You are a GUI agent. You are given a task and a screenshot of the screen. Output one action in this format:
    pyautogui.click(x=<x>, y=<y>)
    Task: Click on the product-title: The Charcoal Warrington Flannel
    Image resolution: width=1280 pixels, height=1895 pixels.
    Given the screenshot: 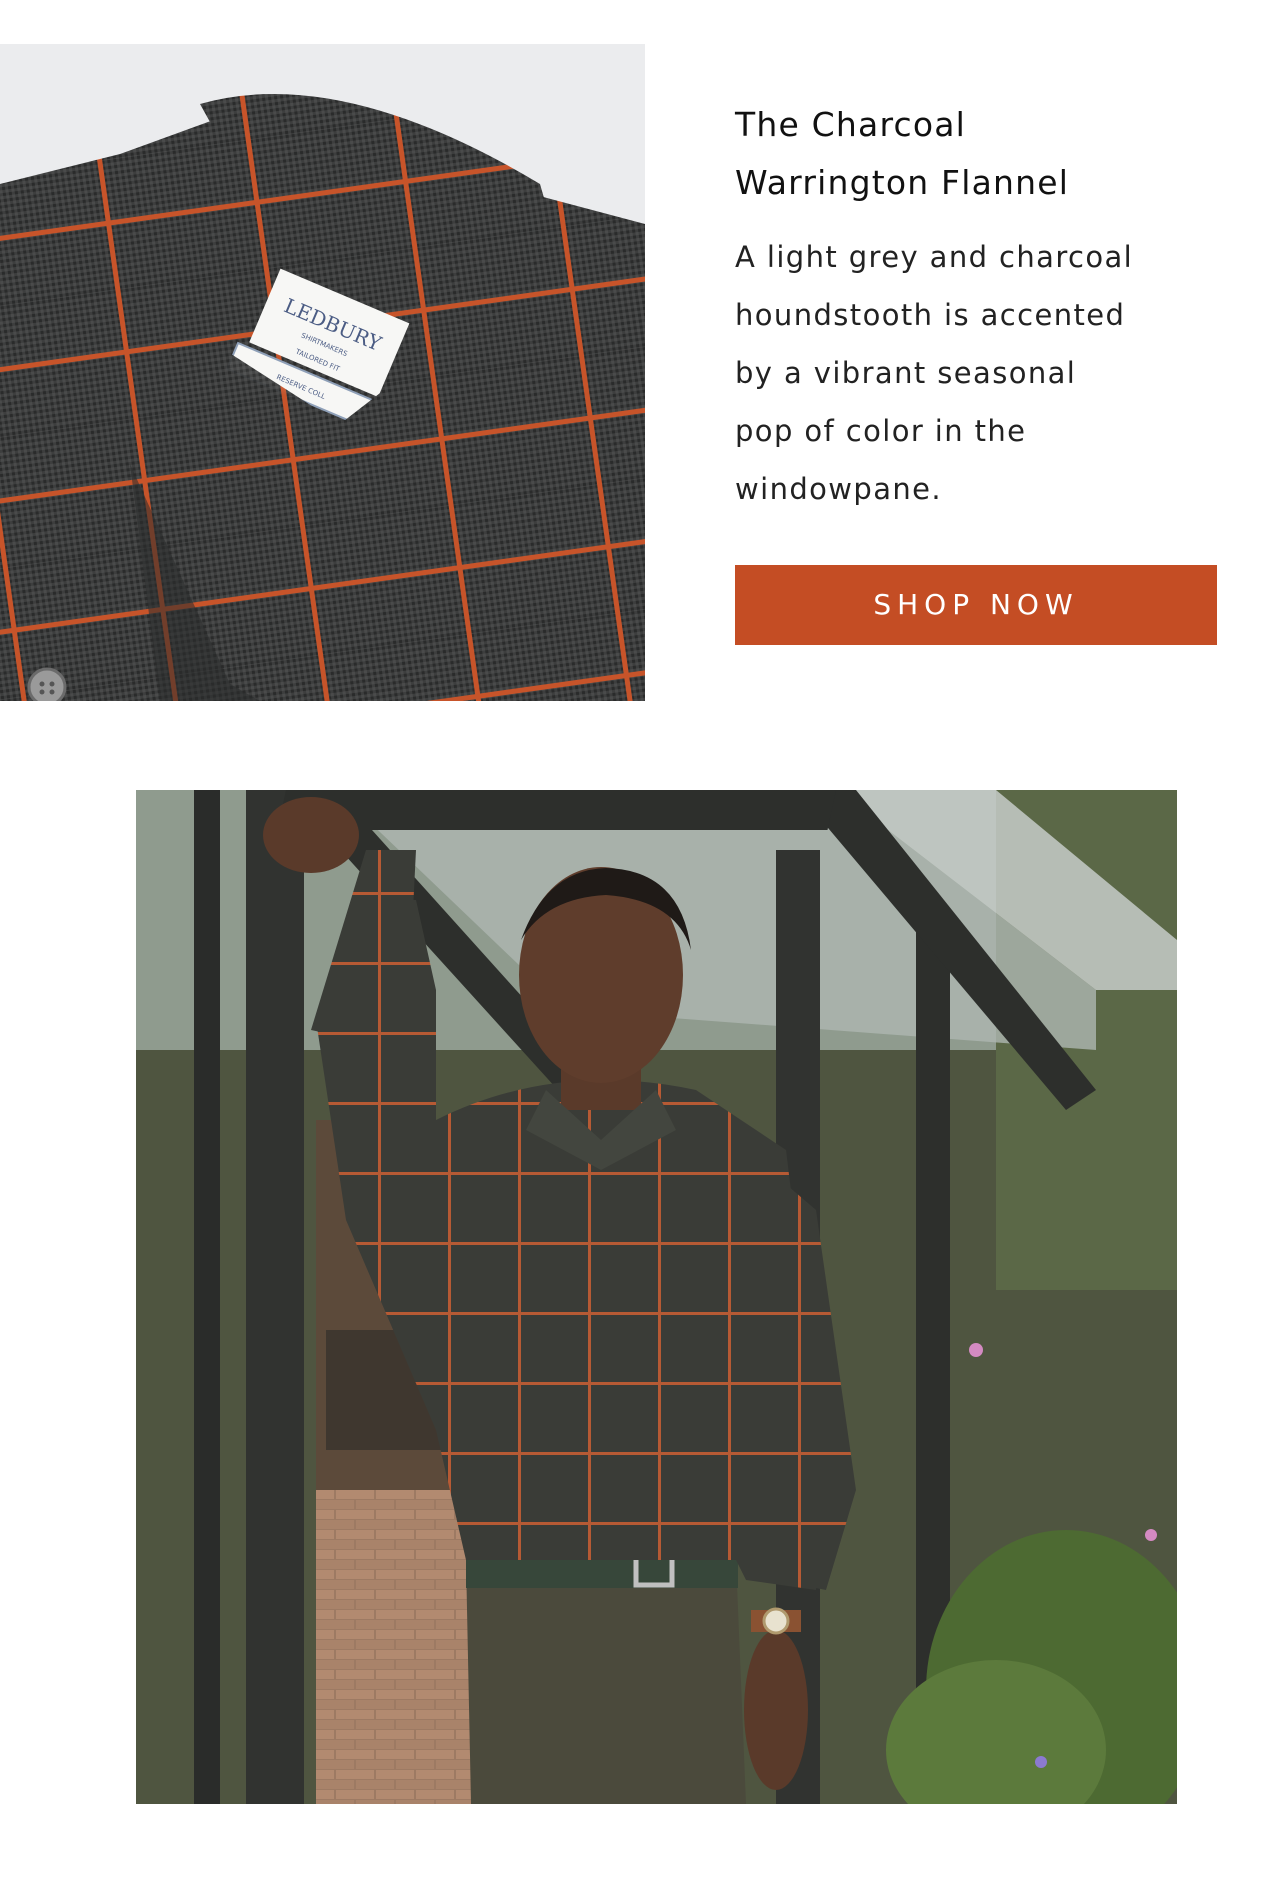 What is the action you would take?
    pyautogui.click(x=975, y=154)
    